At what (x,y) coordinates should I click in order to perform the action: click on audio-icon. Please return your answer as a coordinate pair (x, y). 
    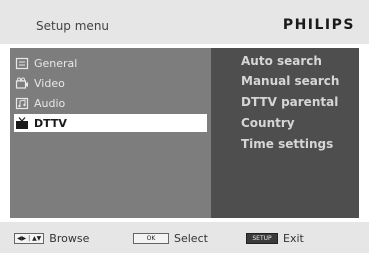
    Looking at the image, I should click on (22, 103).